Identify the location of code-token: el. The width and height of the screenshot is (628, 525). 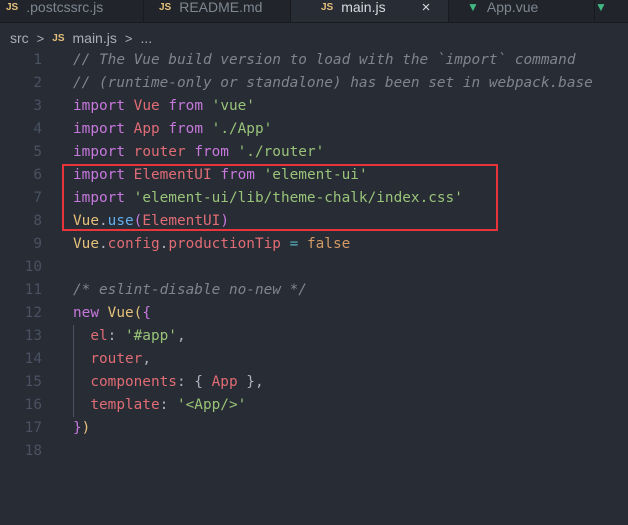
(99, 336).